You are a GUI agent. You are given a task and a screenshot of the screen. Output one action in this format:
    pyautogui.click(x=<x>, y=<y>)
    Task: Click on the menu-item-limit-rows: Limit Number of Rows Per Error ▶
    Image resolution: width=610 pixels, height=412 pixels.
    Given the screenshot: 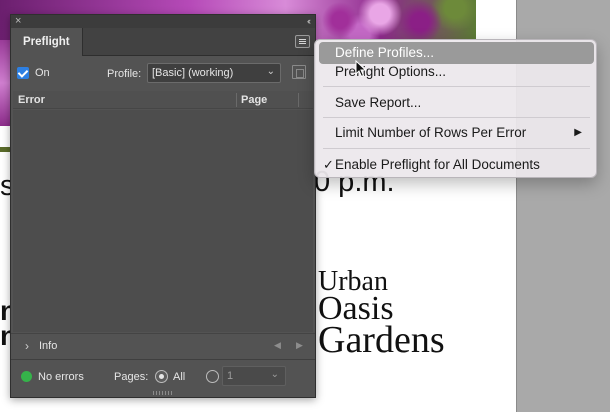 What is the action you would take?
    pyautogui.click(x=456, y=133)
    